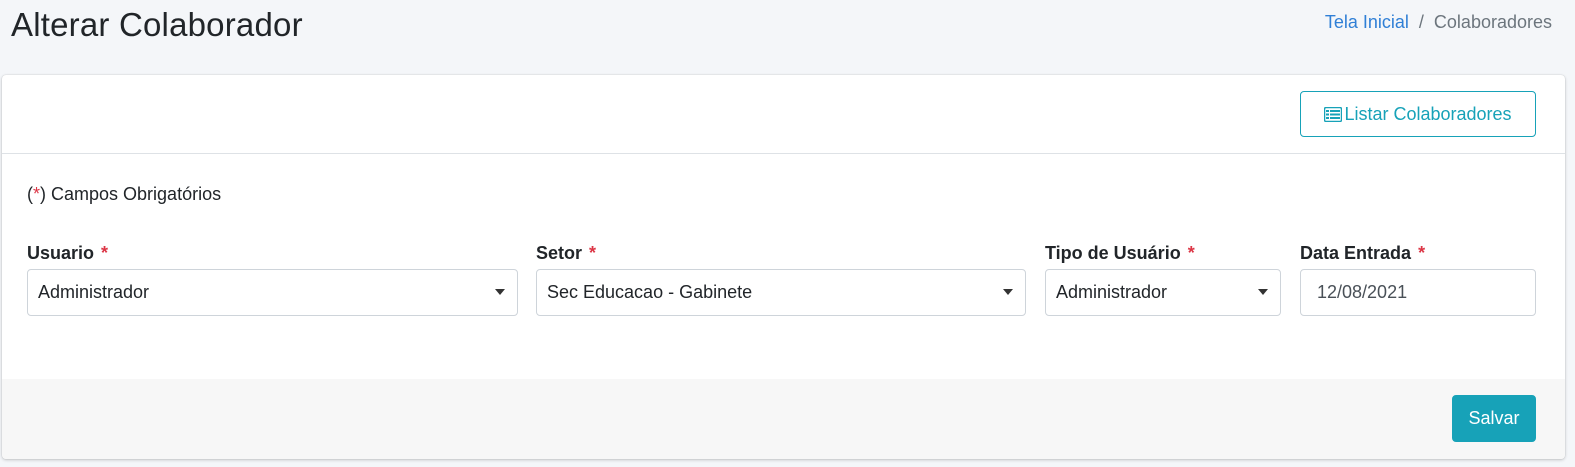  What do you see at coordinates (124, 194) in the screenshot?
I see `required-fields-note: (*) Campos Obrigatórios` at bounding box center [124, 194].